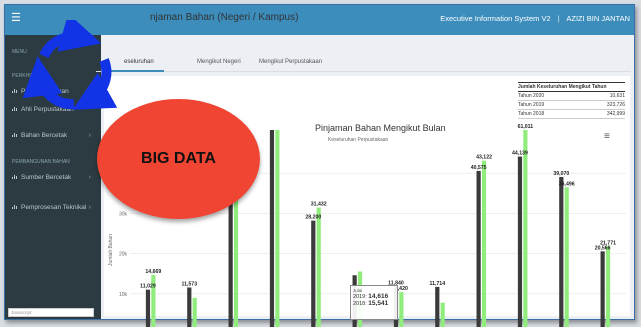  What do you see at coordinates (224, 17) in the screenshot?
I see `page-title: njaman Bahan (Negeri / Kampus)` at bounding box center [224, 17].